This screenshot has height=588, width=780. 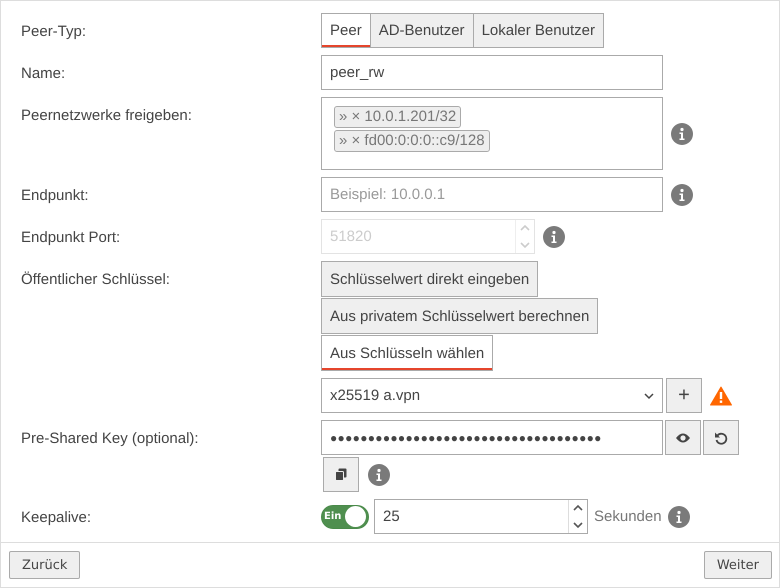 I want to click on chevron-down-icon, so click(x=649, y=396).